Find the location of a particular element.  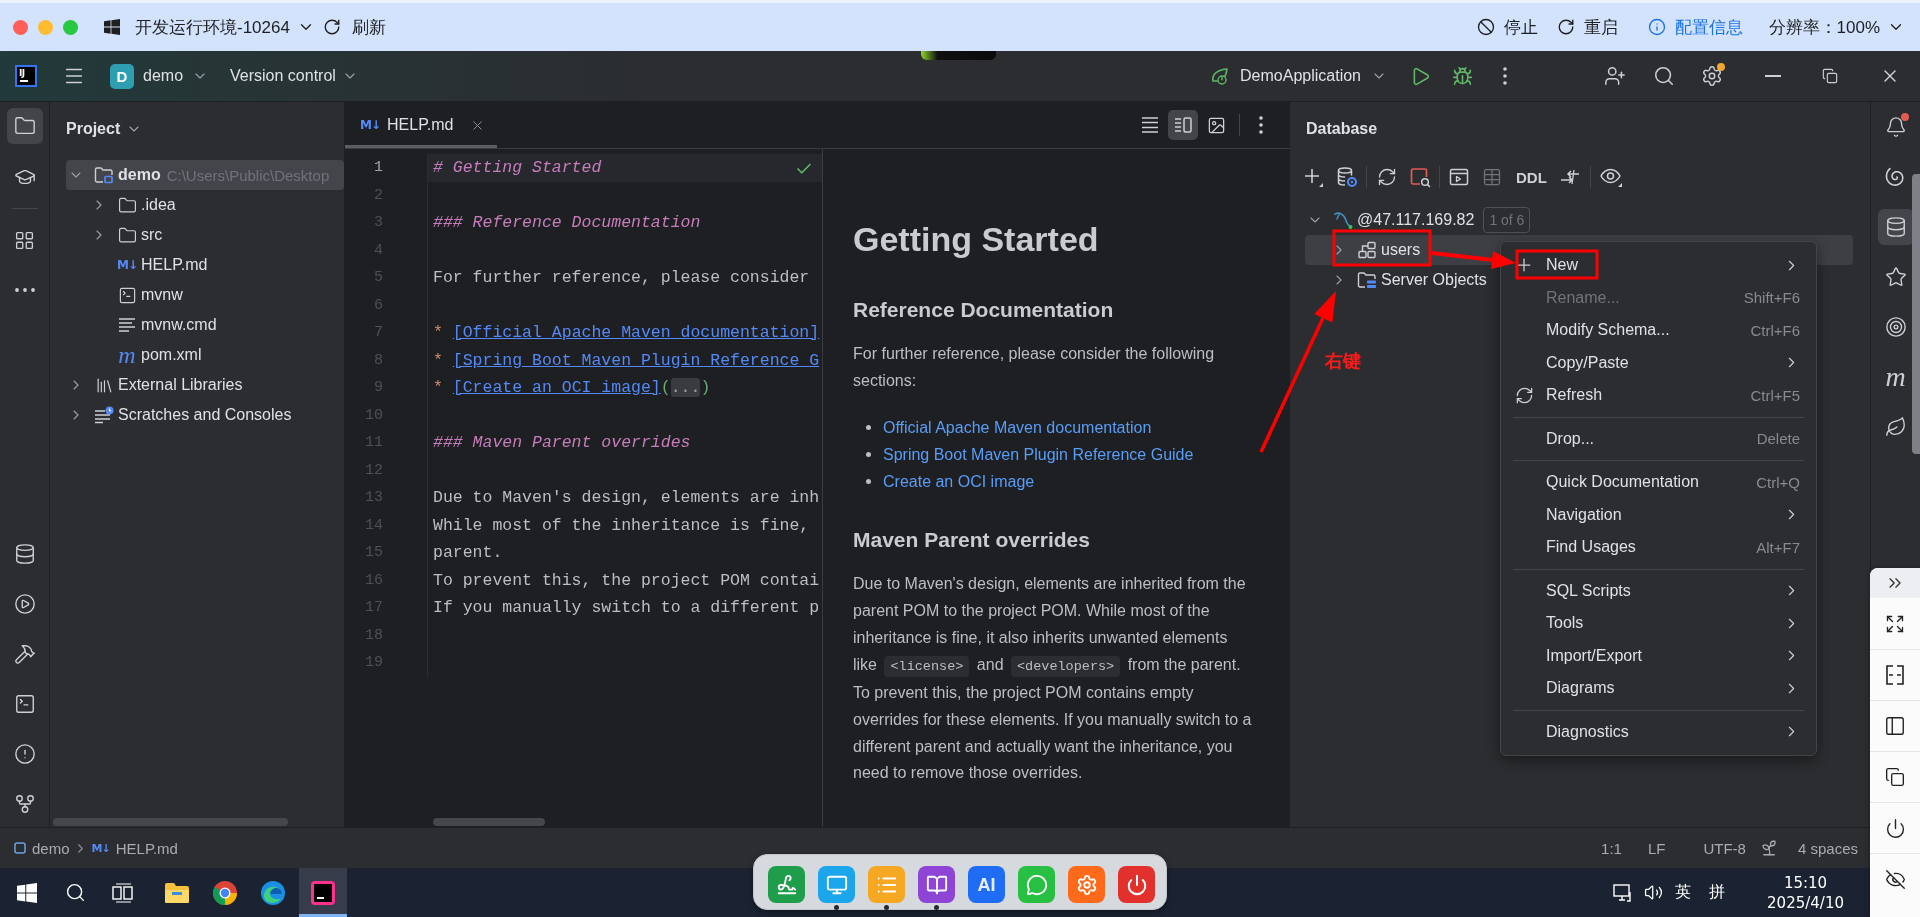

terminal-file-icon is located at coordinates (127, 295).